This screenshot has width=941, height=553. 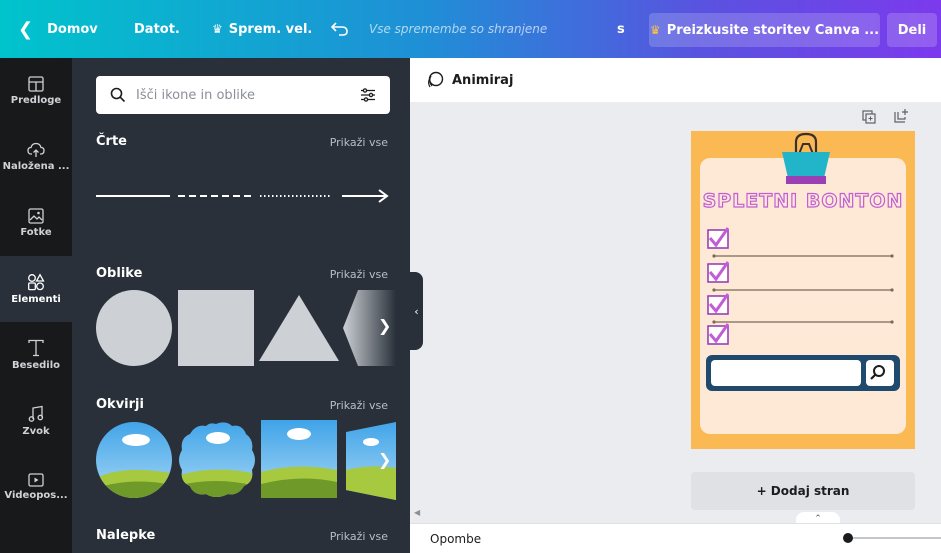 I want to click on save-status: Vse spremembe so shranjene, so click(x=458, y=29).